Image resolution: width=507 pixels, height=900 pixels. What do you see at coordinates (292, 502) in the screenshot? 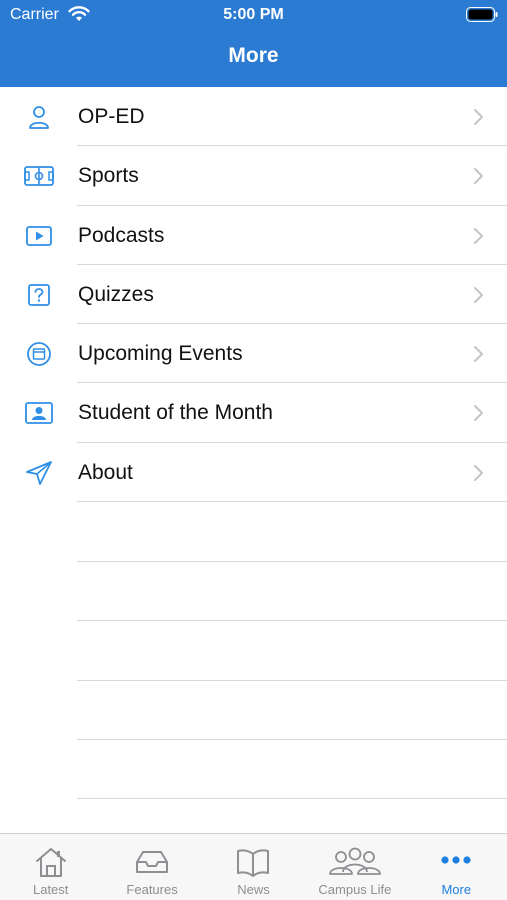
I see `row-separator` at bounding box center [292, 502].